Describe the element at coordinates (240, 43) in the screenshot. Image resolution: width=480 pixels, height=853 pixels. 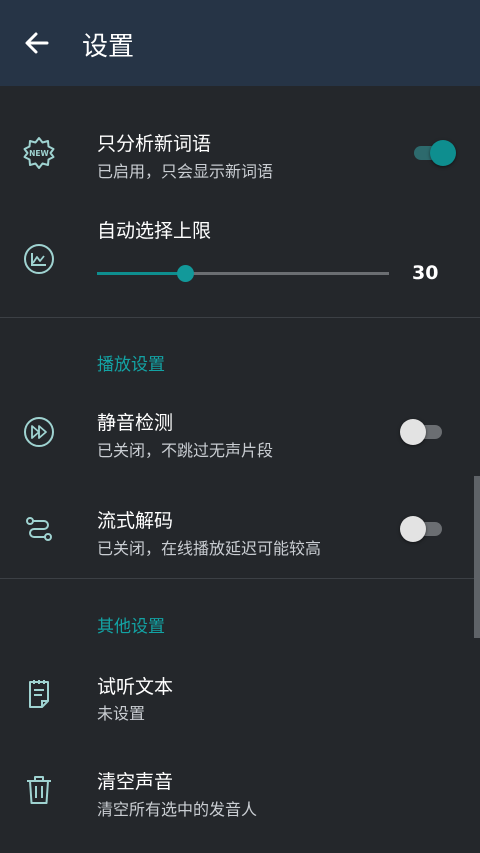
I see `app-bar: 设置` at that location.